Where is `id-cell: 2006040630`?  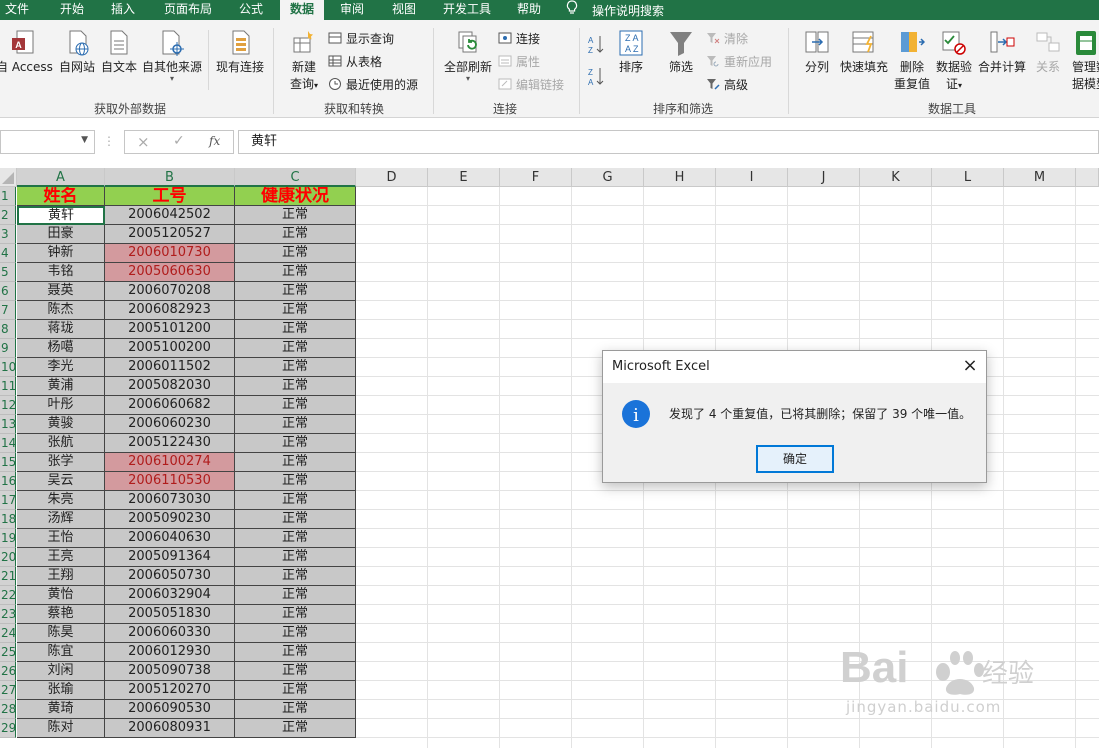 id-cell: 2006040630 is located at coordinates (170, 538).